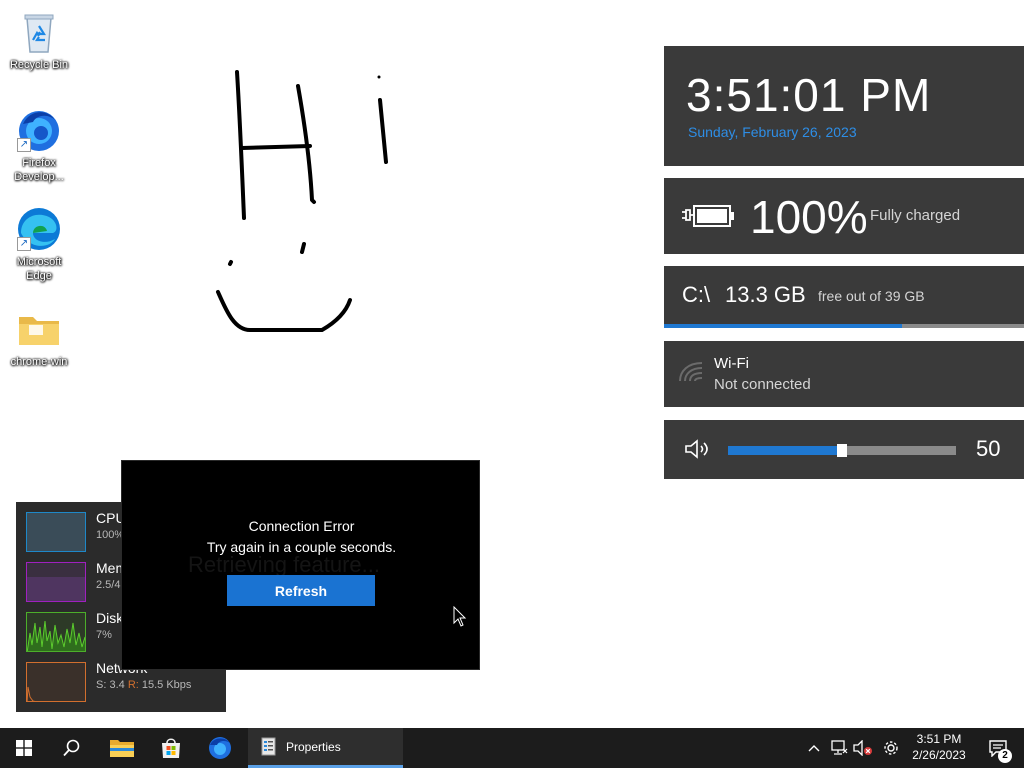 The height and width of the screenshot is (768, 1024). Describe the element at coordinates (698, 449) in the screenshot. I see `speaker-icon` at that location.